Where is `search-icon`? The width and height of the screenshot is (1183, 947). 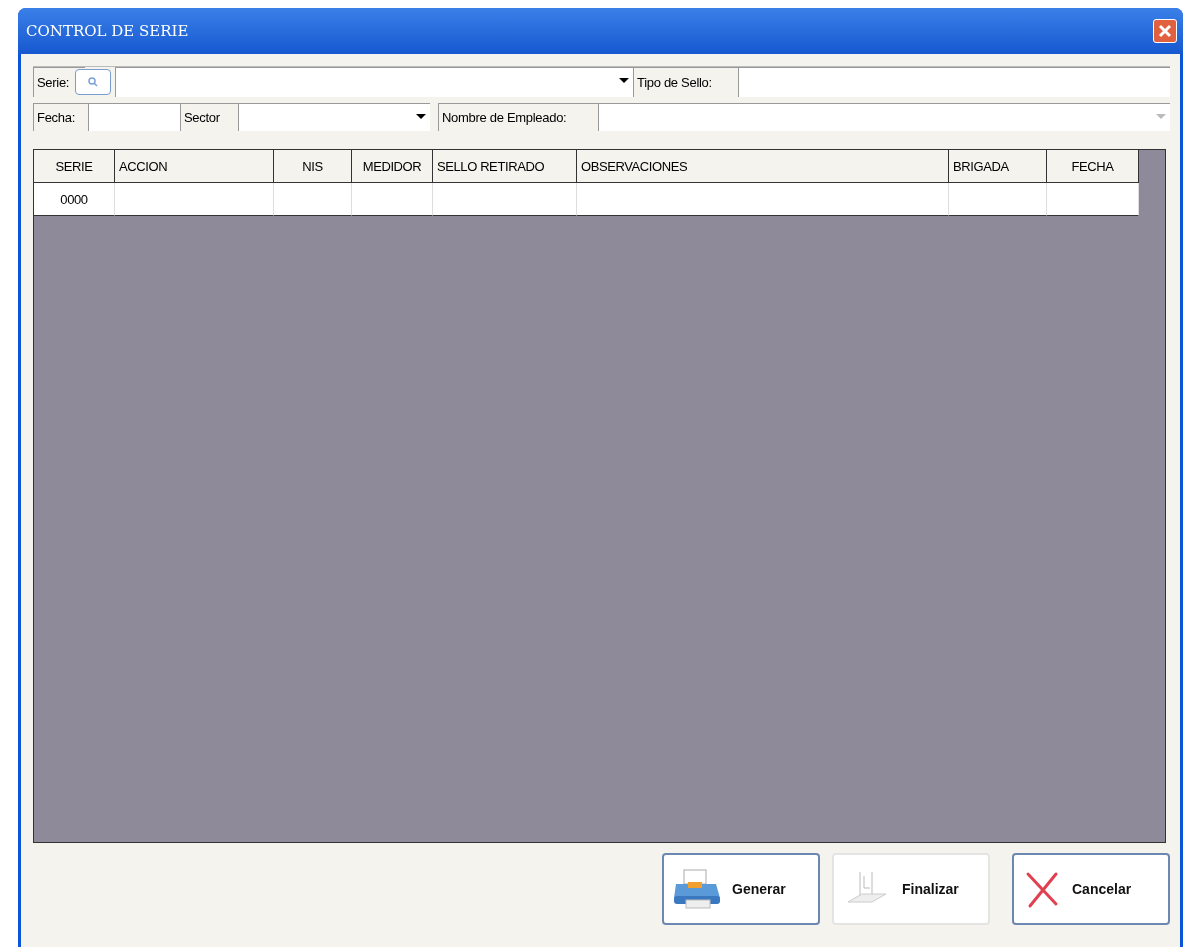
search-icon is located at coordinates (93, 82).